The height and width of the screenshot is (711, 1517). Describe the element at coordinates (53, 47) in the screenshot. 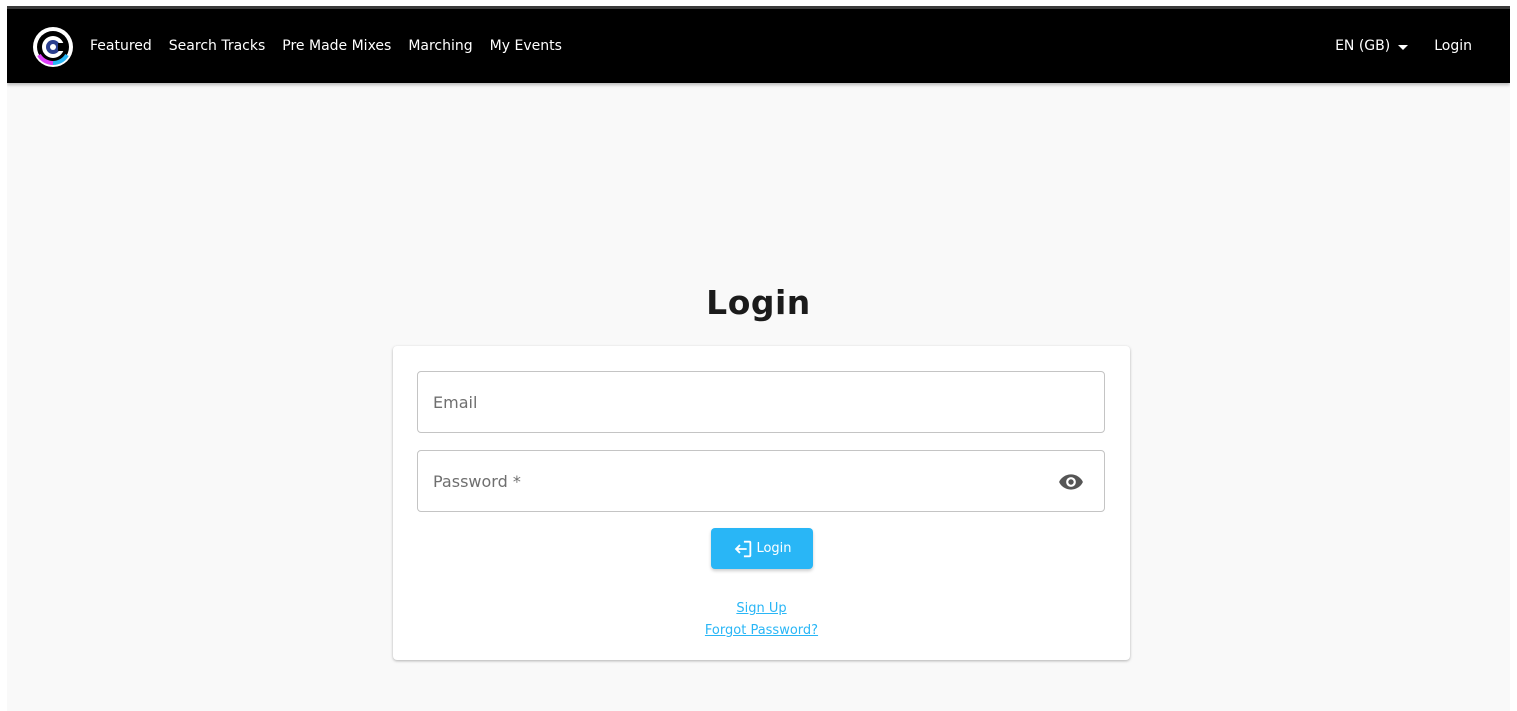

I see `app-logo-icon` at that location.